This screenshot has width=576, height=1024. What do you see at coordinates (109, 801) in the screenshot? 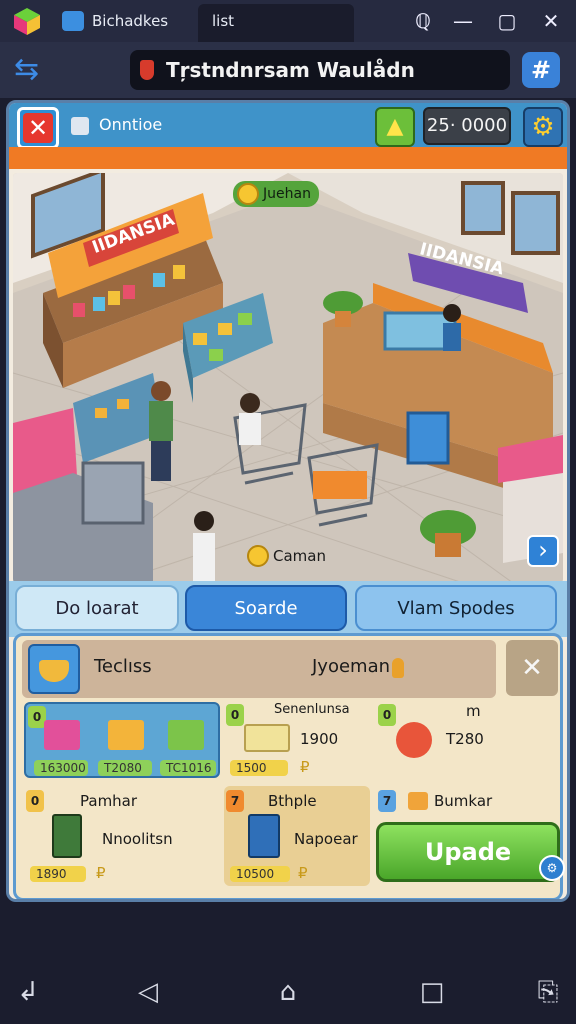
I see `card-title: Pamhar` at bounding box center [109, 801].